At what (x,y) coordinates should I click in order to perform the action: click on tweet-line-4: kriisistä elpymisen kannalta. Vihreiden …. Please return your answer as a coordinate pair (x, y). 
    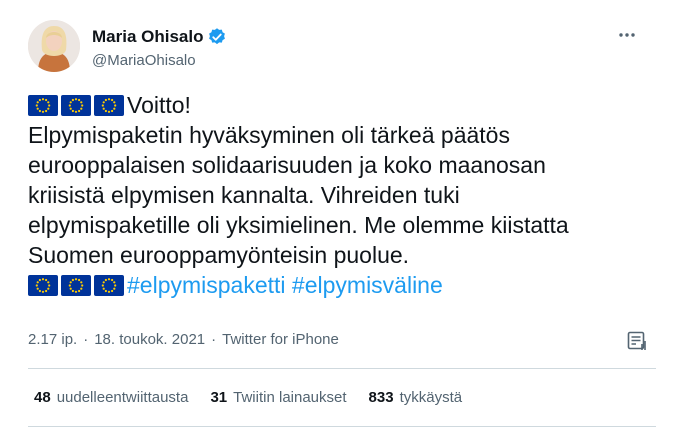
    Looking at the image, I should click on (244, 195).